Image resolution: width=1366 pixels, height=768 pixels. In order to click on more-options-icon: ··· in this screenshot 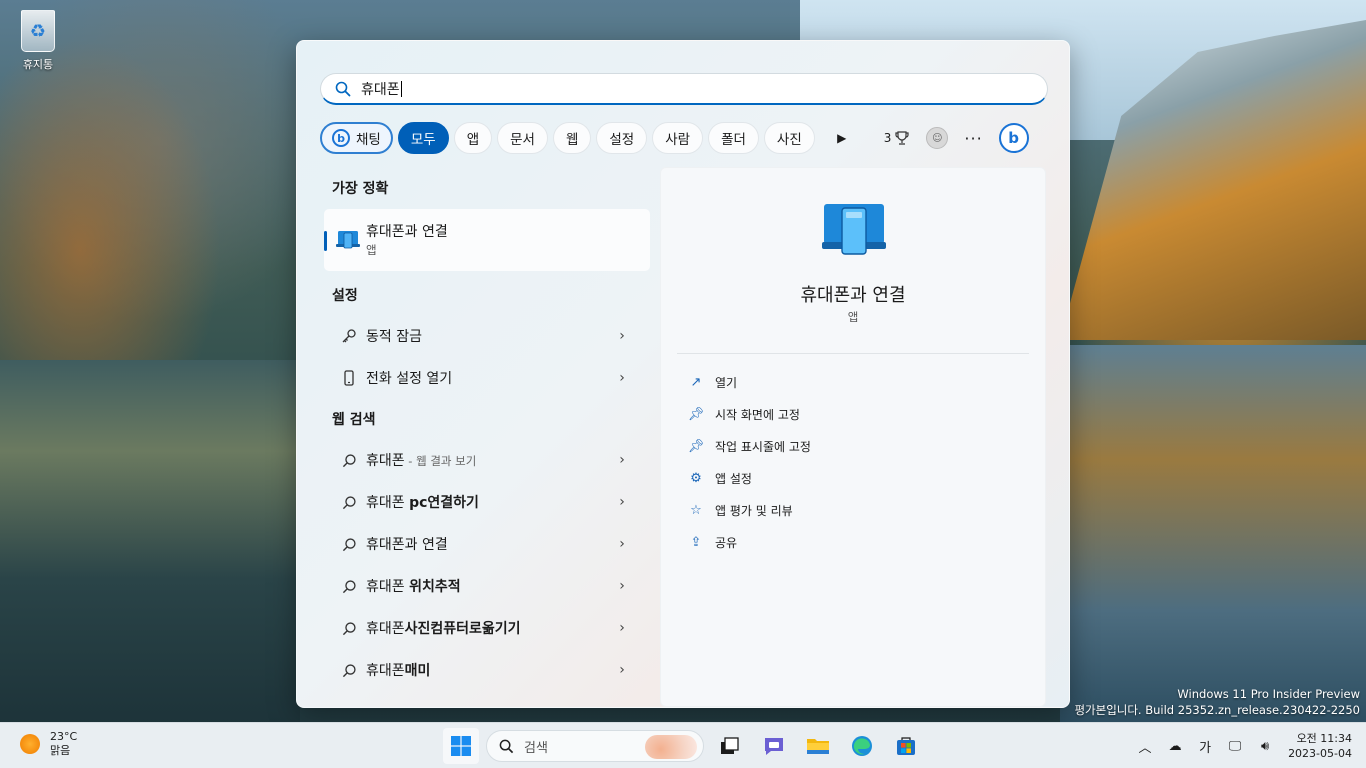, I will do `click(973, 138)`.